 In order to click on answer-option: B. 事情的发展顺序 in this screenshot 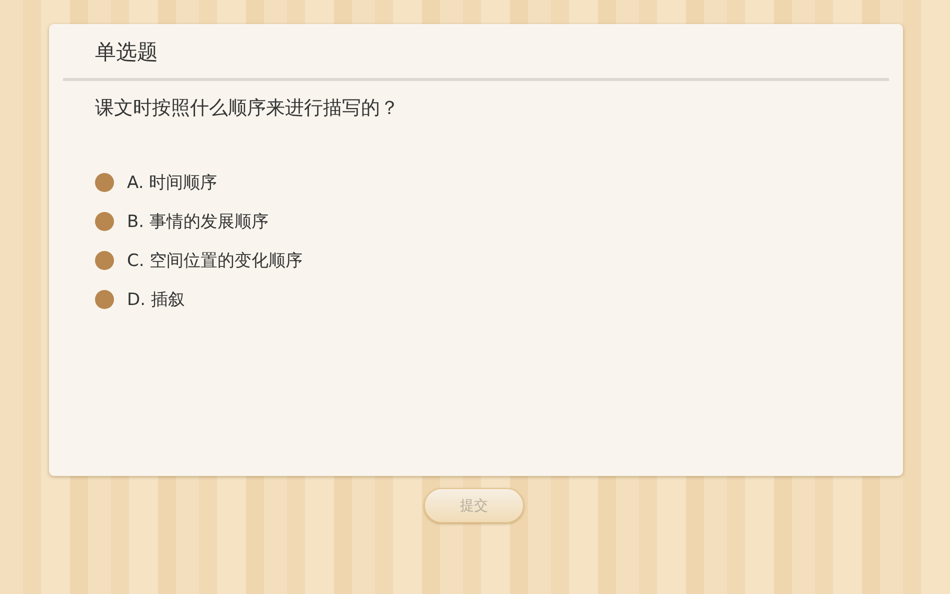, I will do `click(181, 221)`.